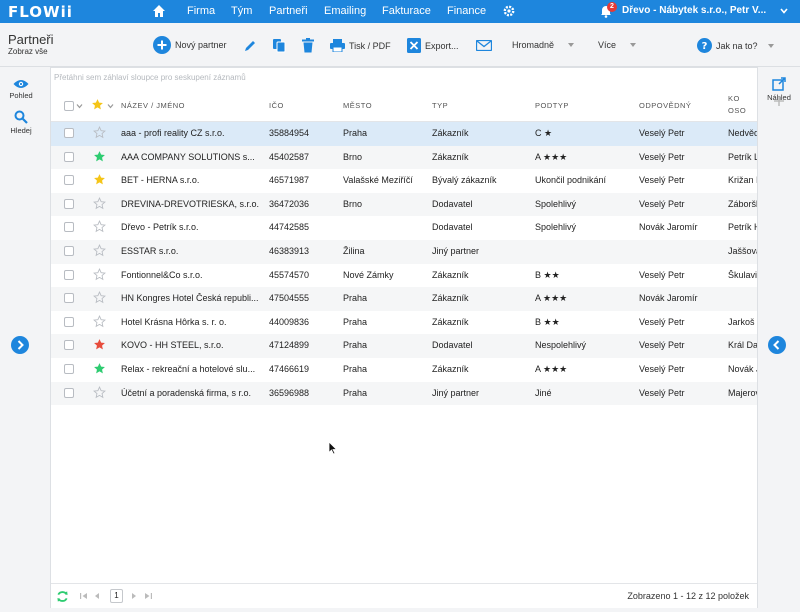  Describe the element at coordinates (668, 298) in the screenshot. I see `cell-responsible: Novák Jaromír` at that location.